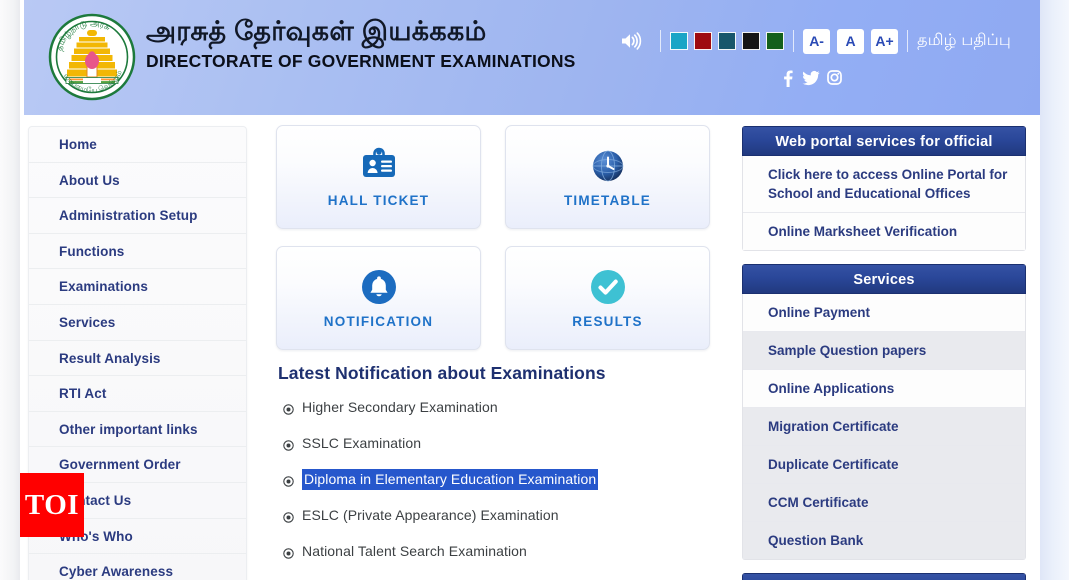  I want to click on notification-list-item: SSLC Examination, so click(508, 443).